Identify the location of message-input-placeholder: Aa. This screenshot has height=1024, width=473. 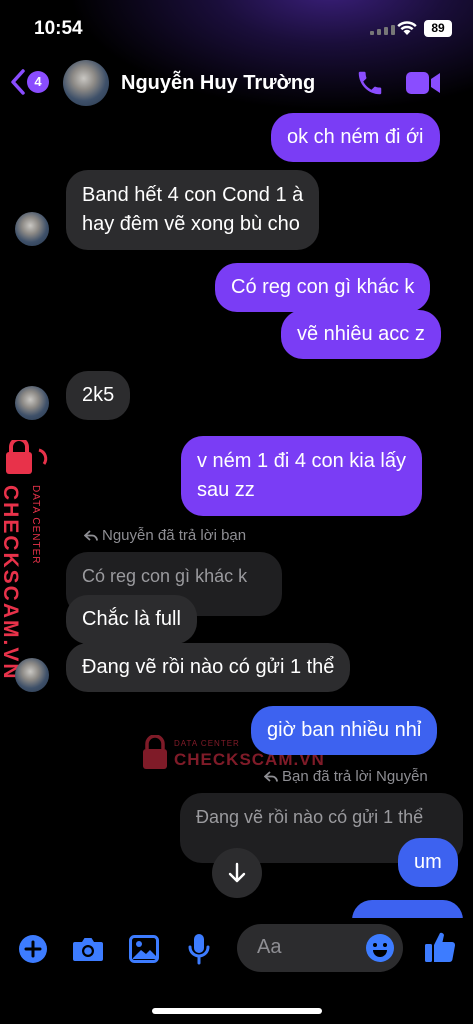
(269, 947).